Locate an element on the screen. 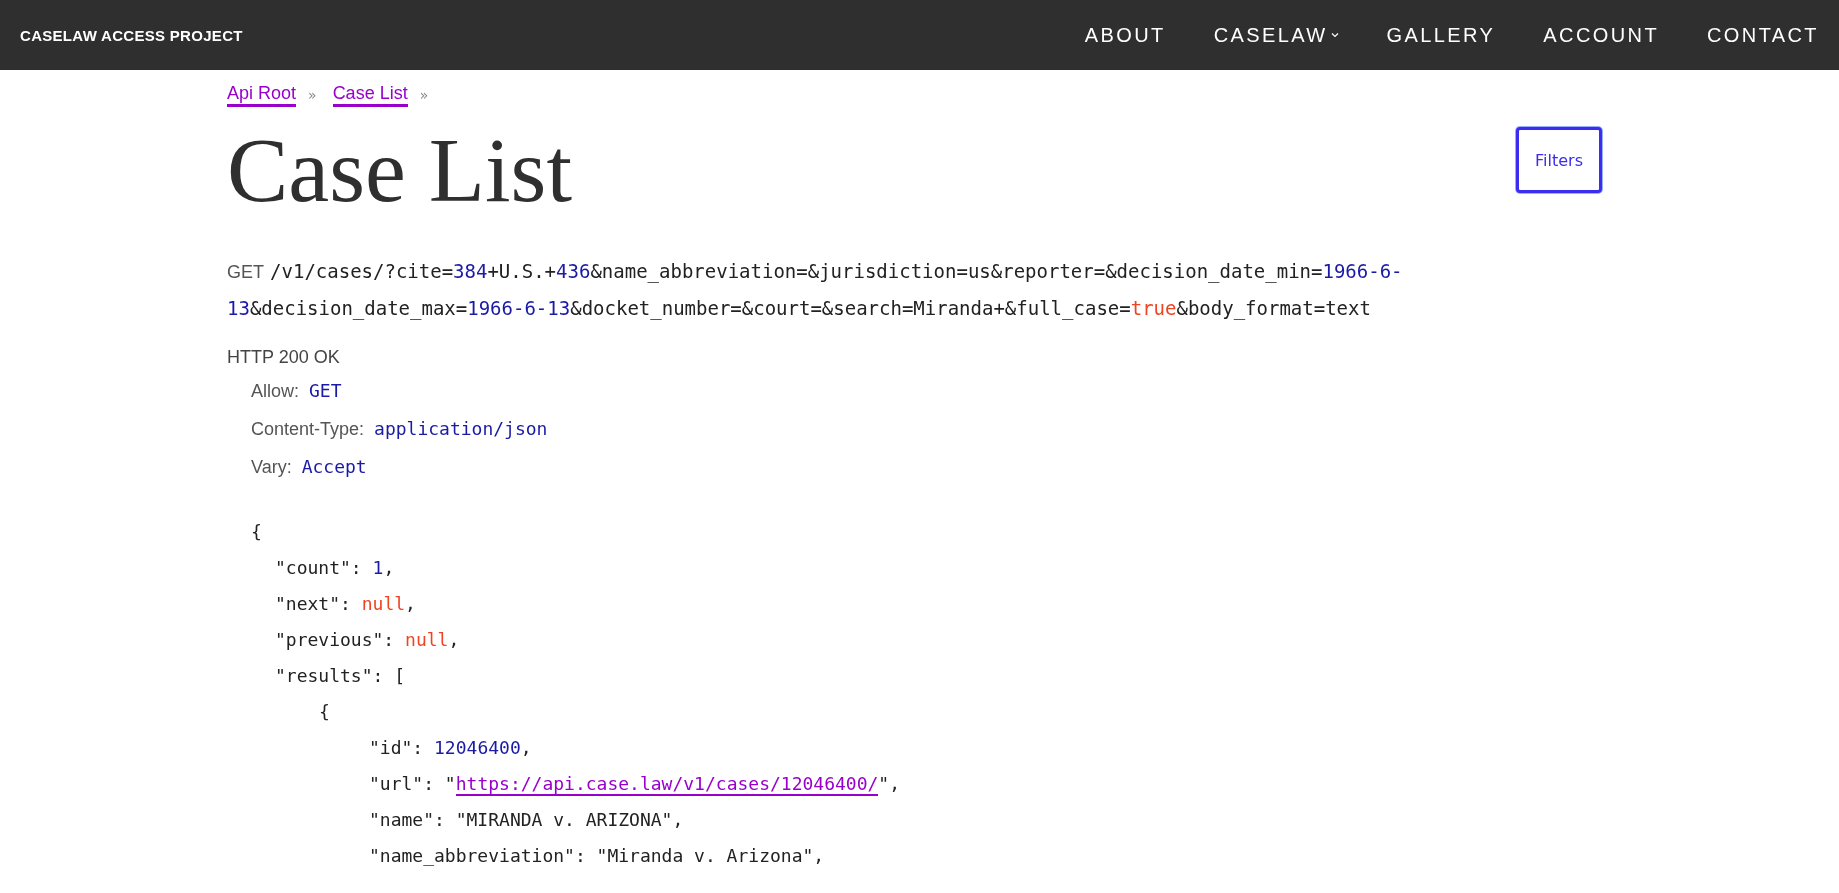 This screenshot has width=1839, height=893. header-value: application/json is located at coordinates (461, 429).